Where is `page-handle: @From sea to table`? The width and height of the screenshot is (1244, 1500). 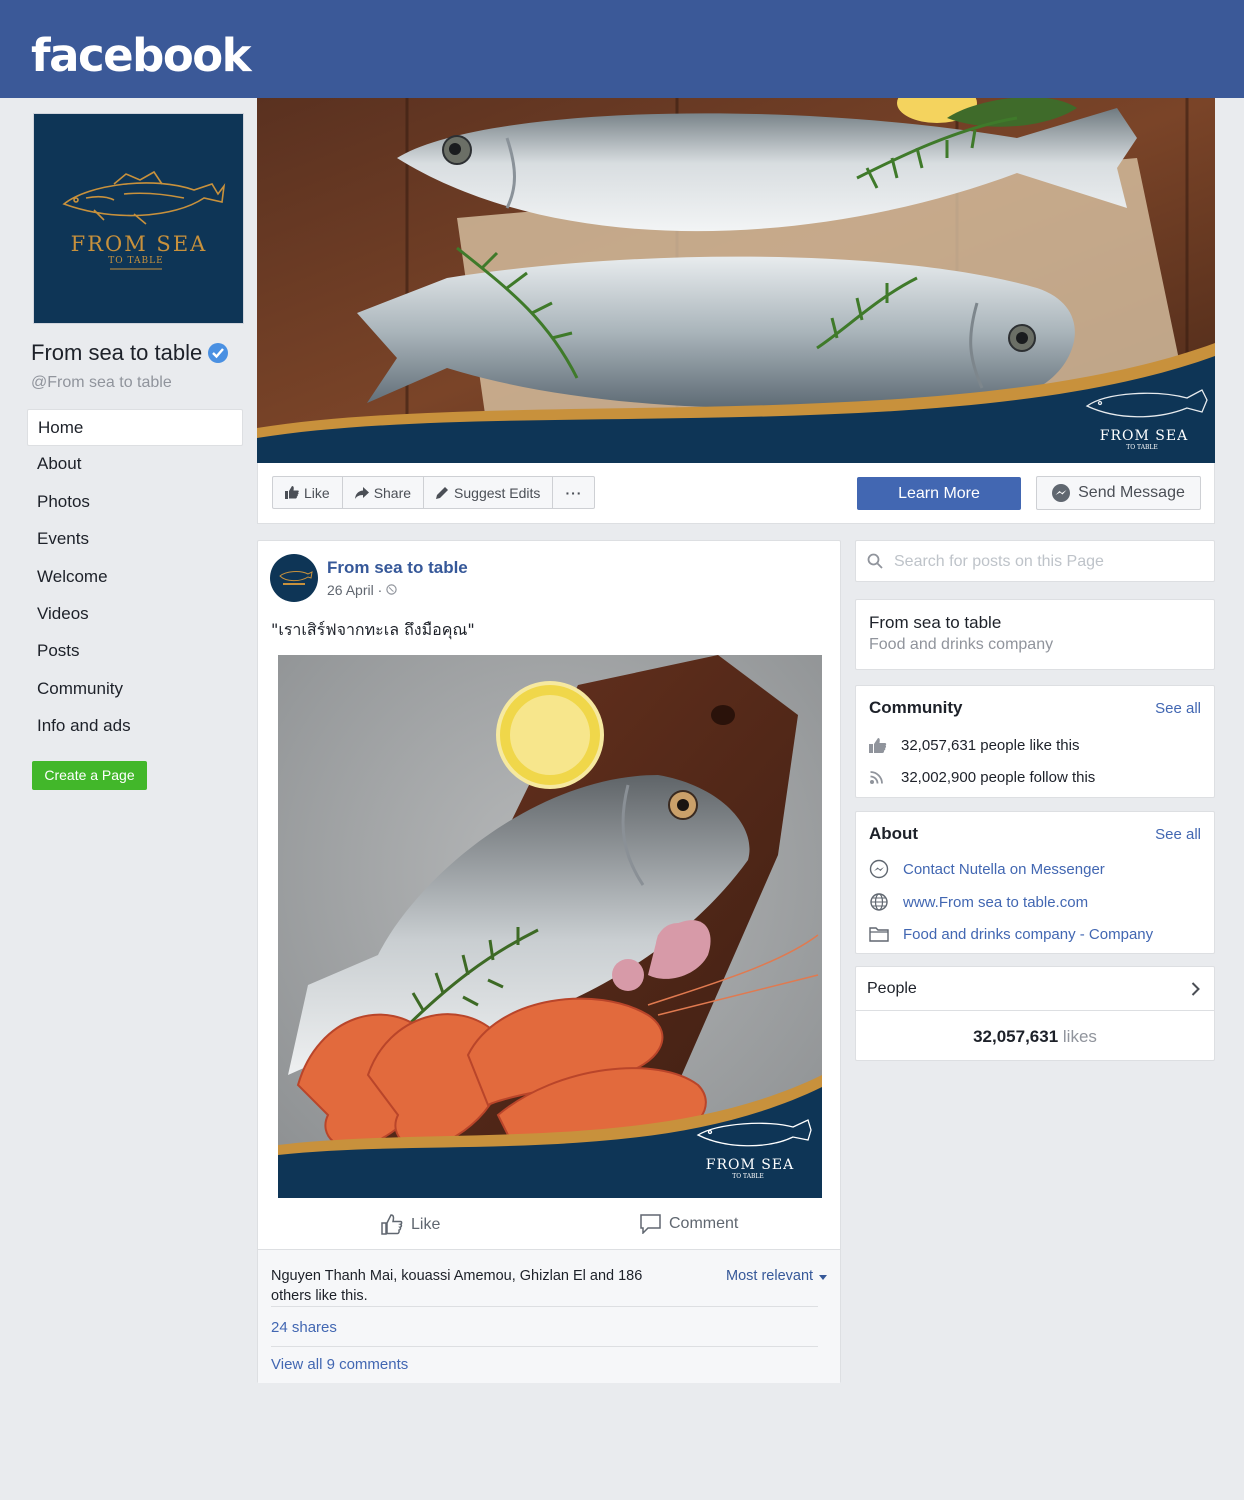 page-handle: @From sea to table is located at coordinates (101, 382).